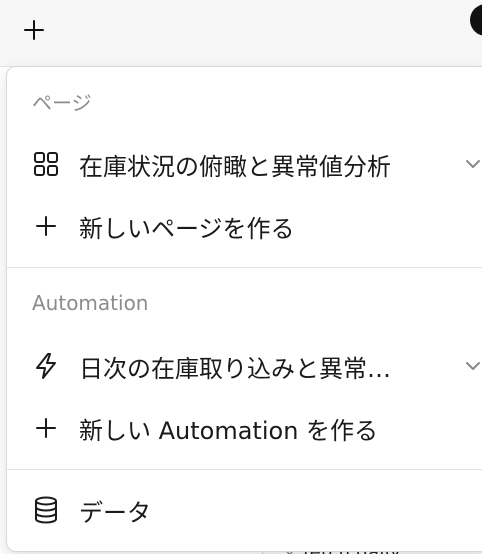 This screenshot has height=554, width=482. What do you see at coordinates (241, 33) in the screenshot?
I see `top-toolbar` at bounding box center [241, 33].